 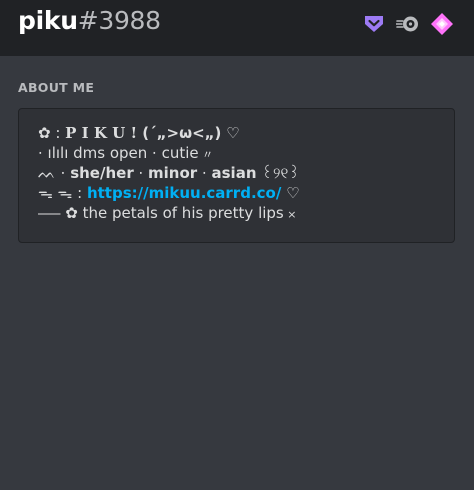 What do you see at coordinates (206, 154) in the screenshot?
I see `decoration-mark: 〃` at bounding box center [206, 154].